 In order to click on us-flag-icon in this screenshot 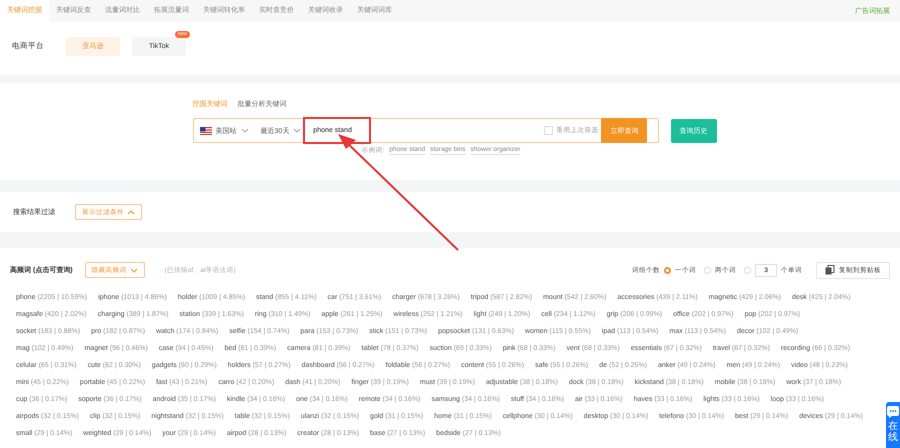, I will do `click(206, 130)`.